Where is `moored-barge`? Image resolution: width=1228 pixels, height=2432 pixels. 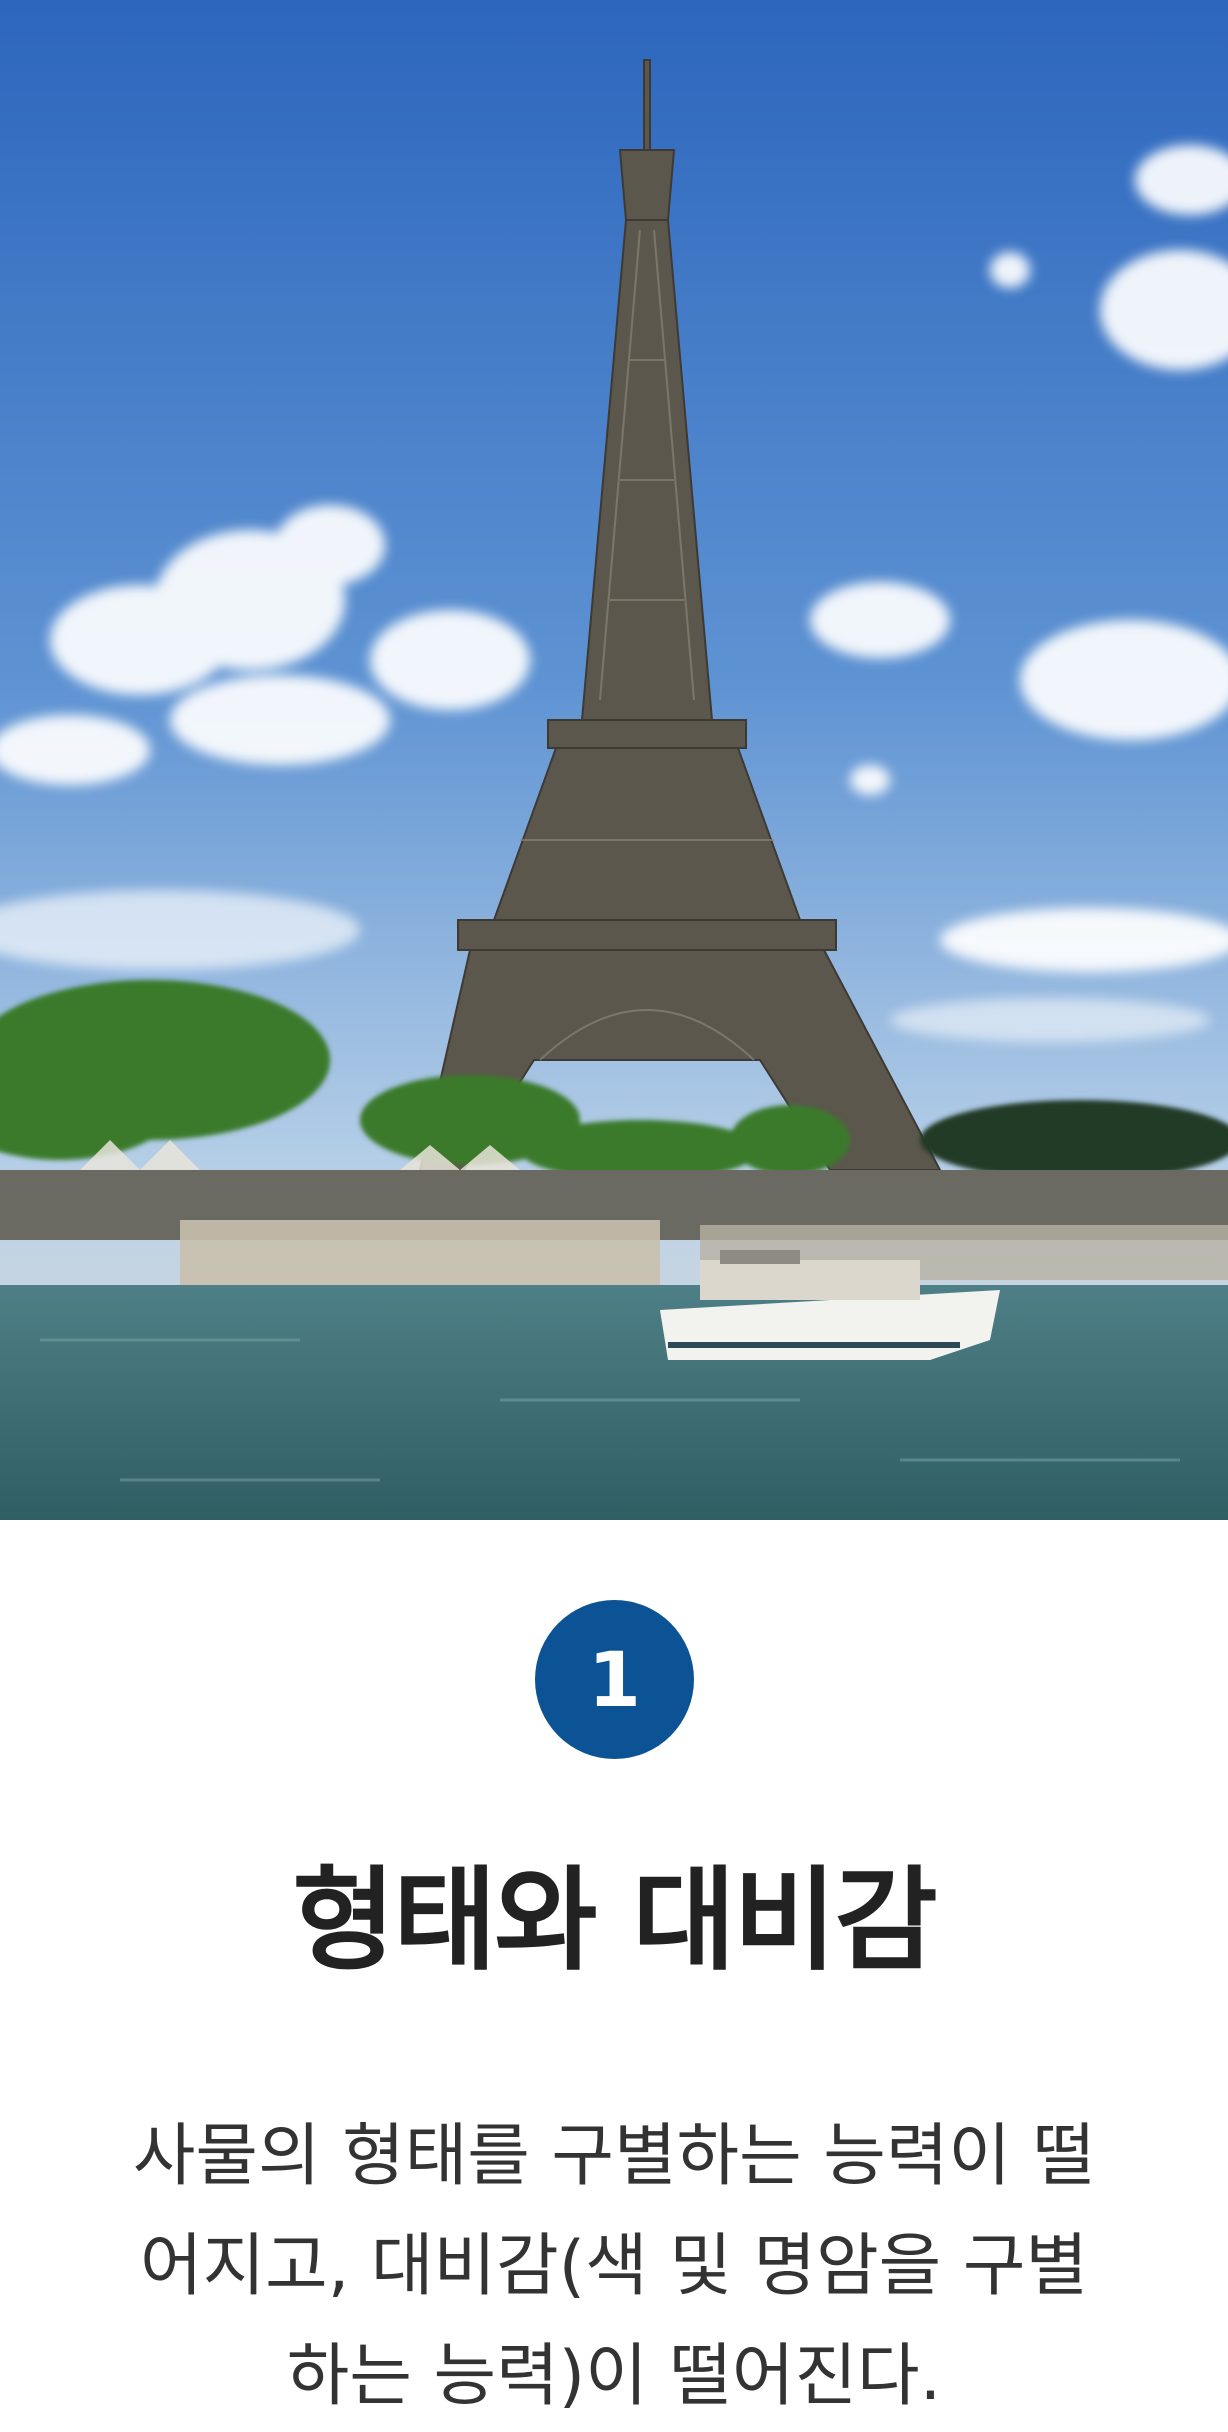 moored-barge is located at coordinates (420, 1255).